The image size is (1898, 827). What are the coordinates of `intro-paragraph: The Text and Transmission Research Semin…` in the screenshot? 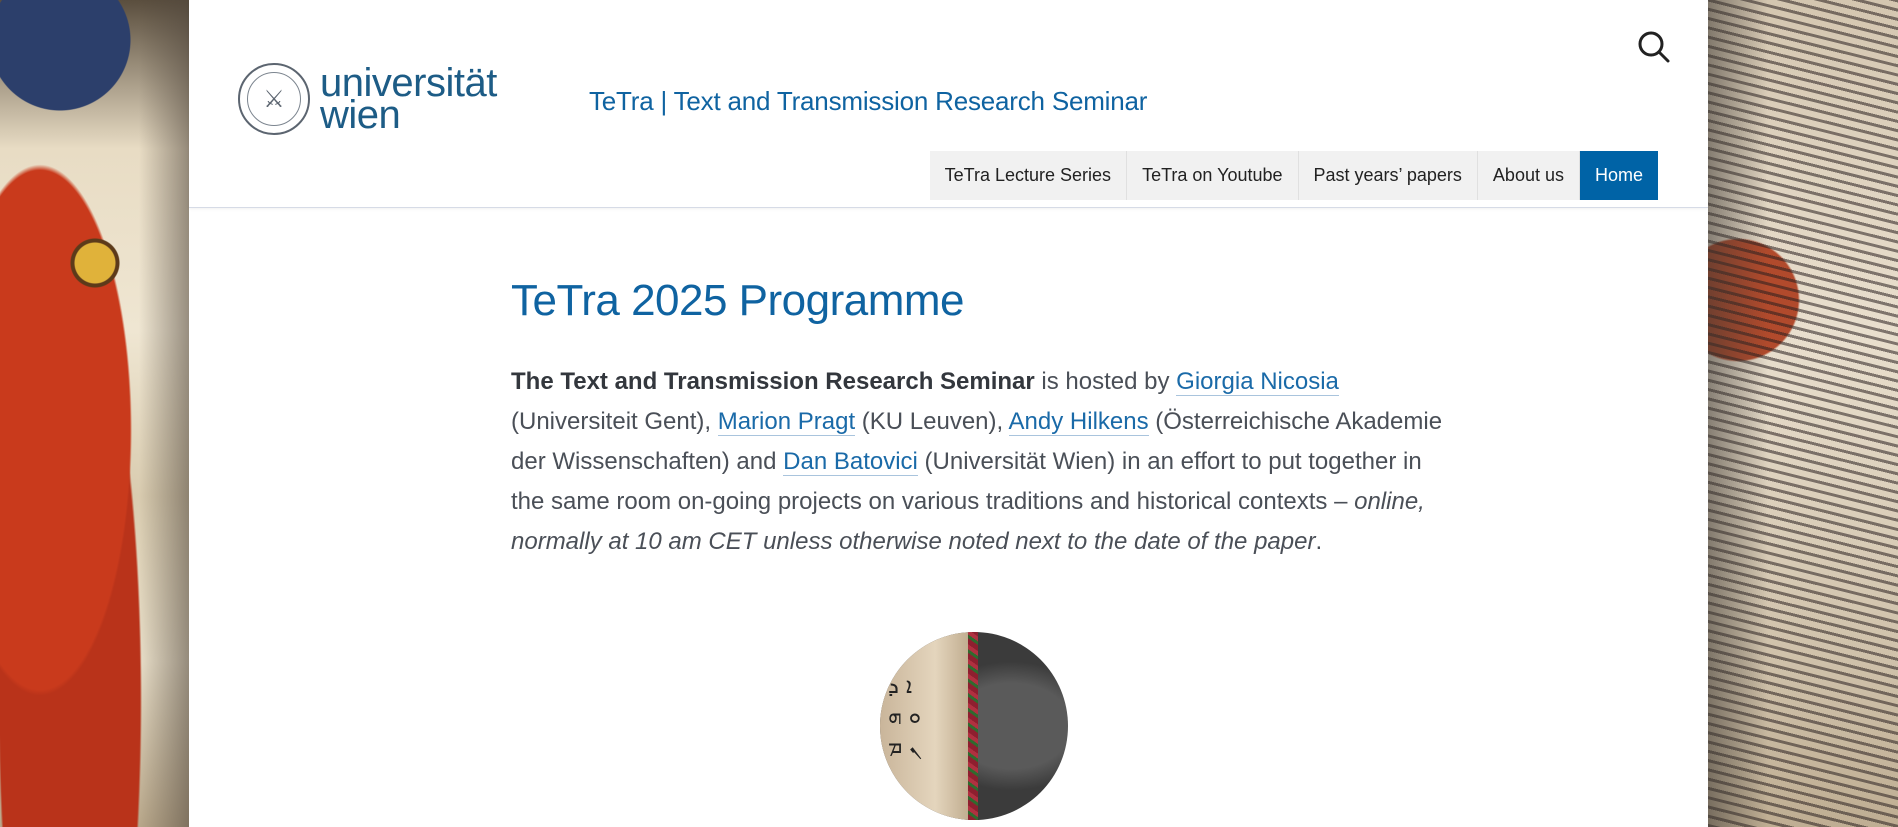 It's located at (981, 462).